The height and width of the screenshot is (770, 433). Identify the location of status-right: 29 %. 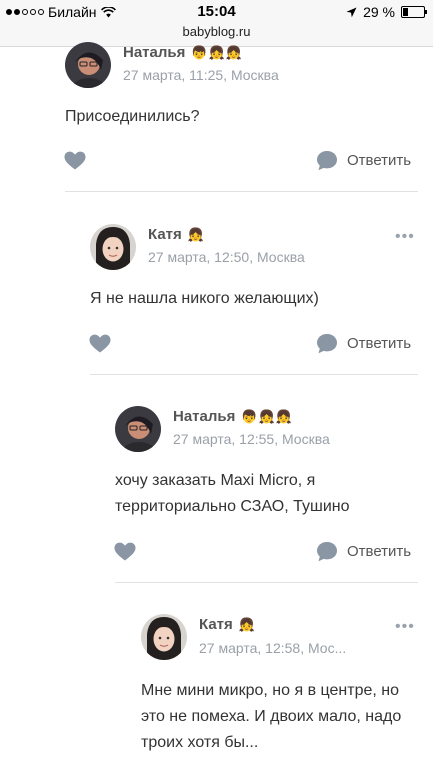
(386, 12).